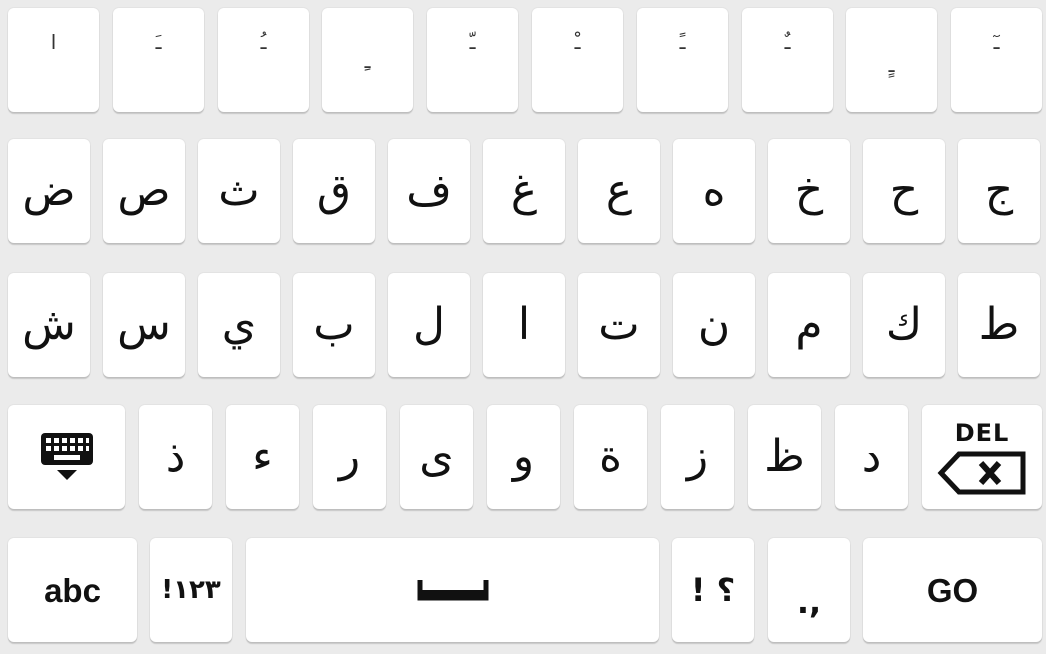 The height and width of the screenshot is (654, 1046). I want to click on key-diacritic: ـٍ, so click(891, 60).